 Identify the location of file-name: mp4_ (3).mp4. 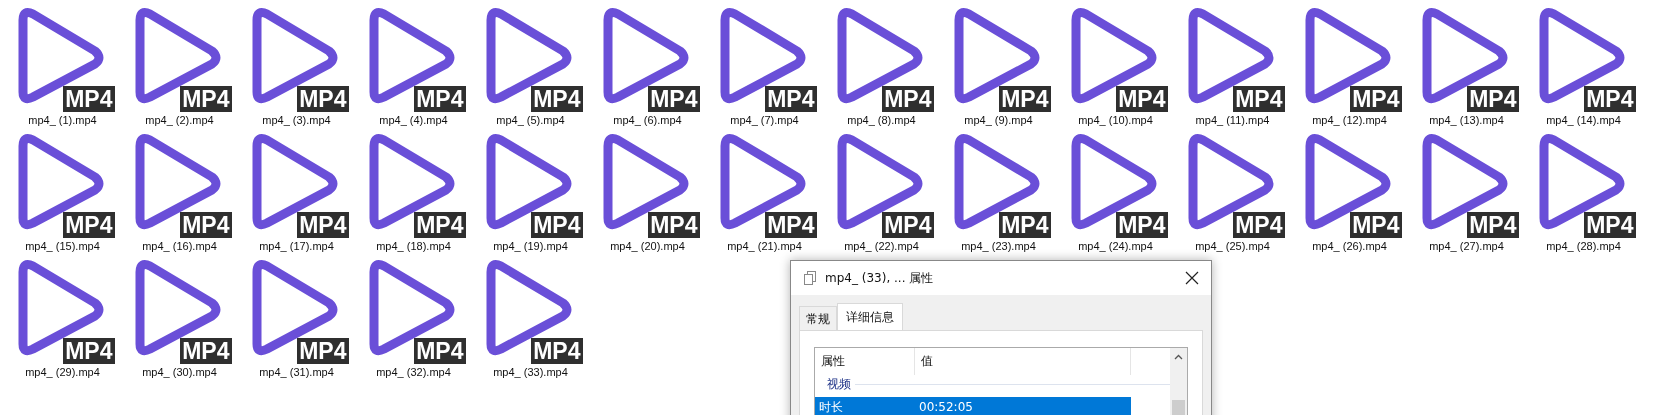
(296, 120).